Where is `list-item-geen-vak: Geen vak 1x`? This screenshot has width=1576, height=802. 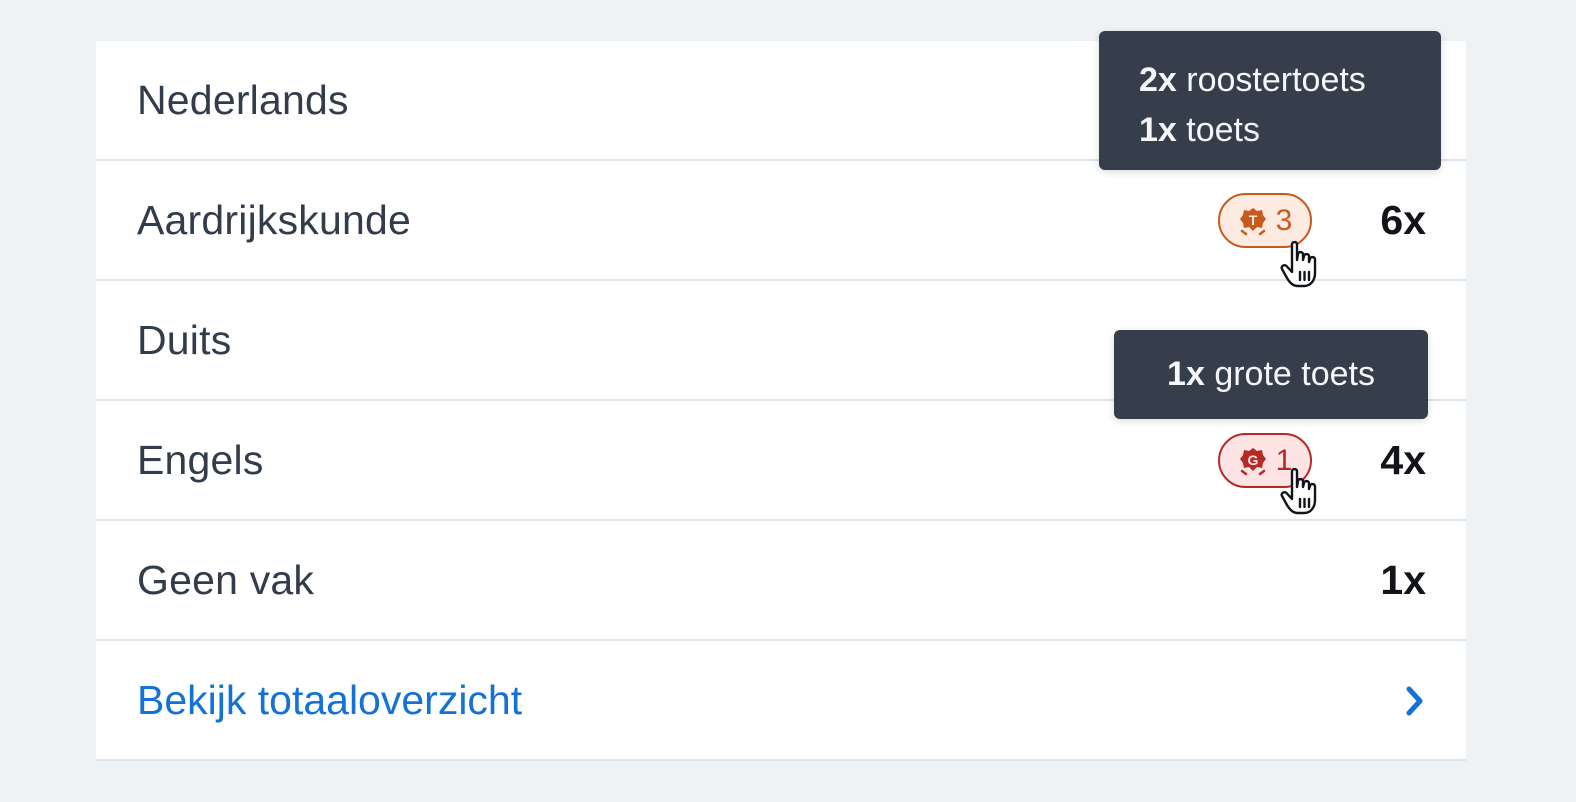
list-item-geen-vak: Geen vak 1x is located at coordinates (781, 581).